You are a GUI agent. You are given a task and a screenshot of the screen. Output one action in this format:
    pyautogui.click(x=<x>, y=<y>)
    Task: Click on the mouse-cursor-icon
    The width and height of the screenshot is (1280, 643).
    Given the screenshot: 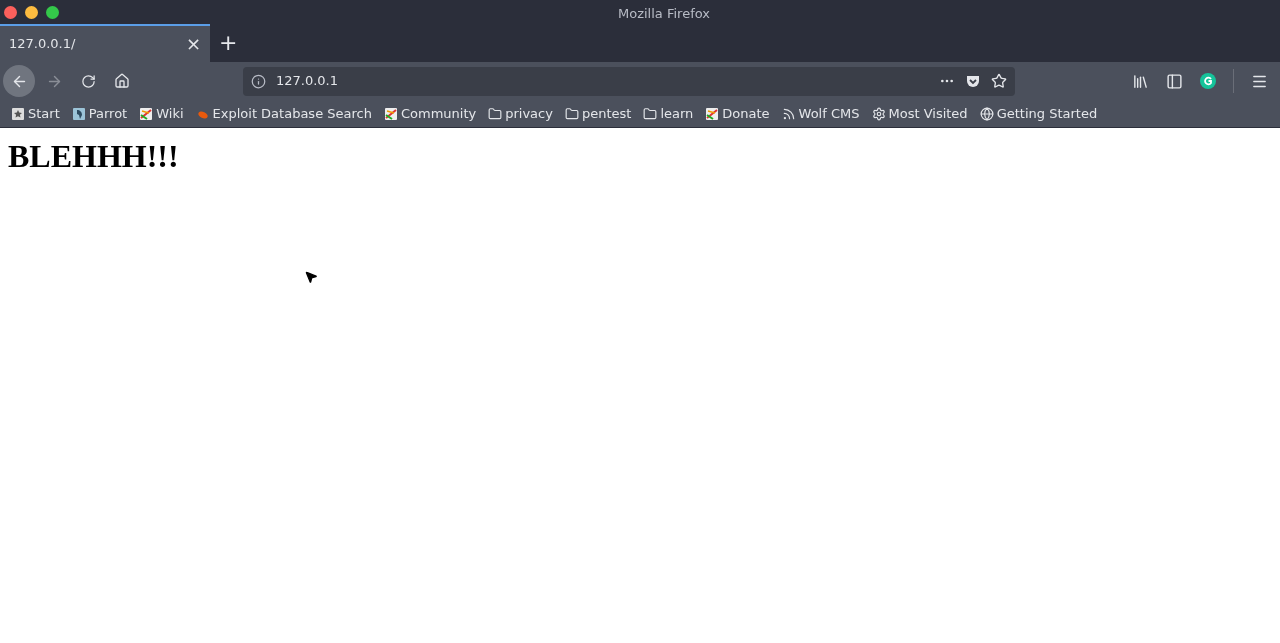 What is the action you would take?
    pyautogui.click(x=311, y=277)
    